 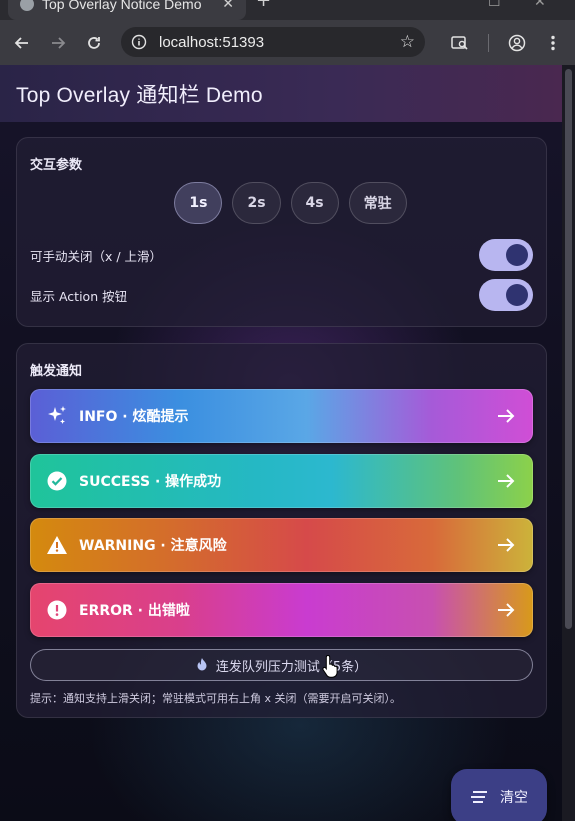 I want to click on error-notify-label: ERROR · 出错啦, so click(x=134, y=611).